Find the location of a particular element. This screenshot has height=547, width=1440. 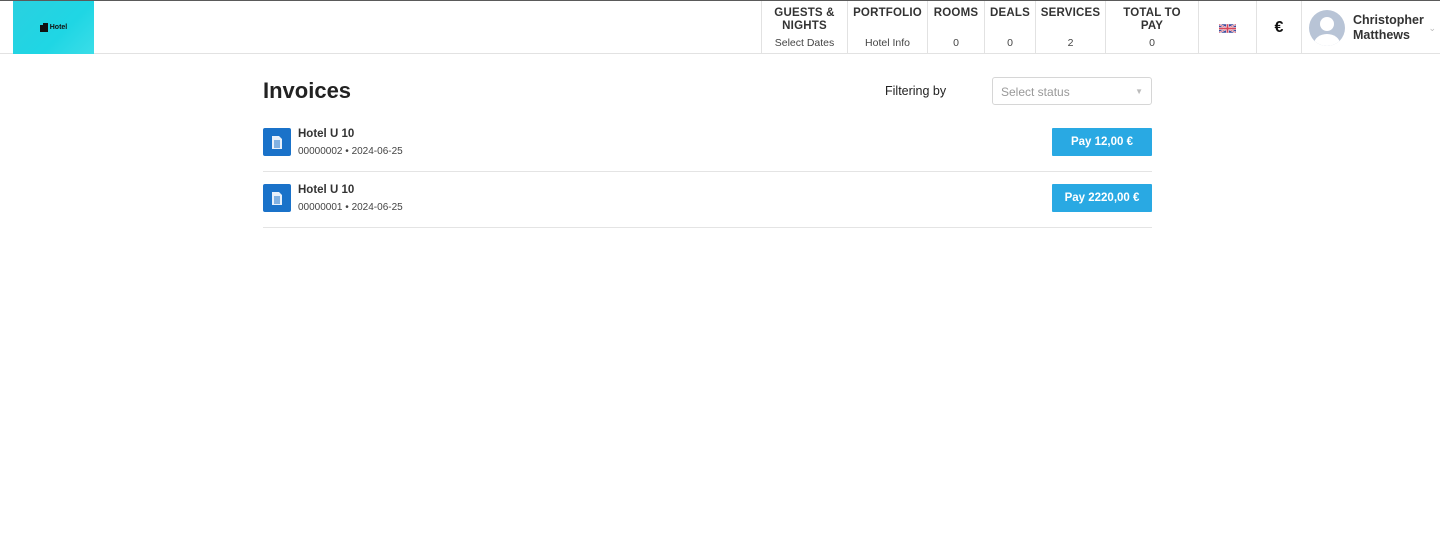

nav-title: PORTFOLIO is located at coordinates (887, 13).